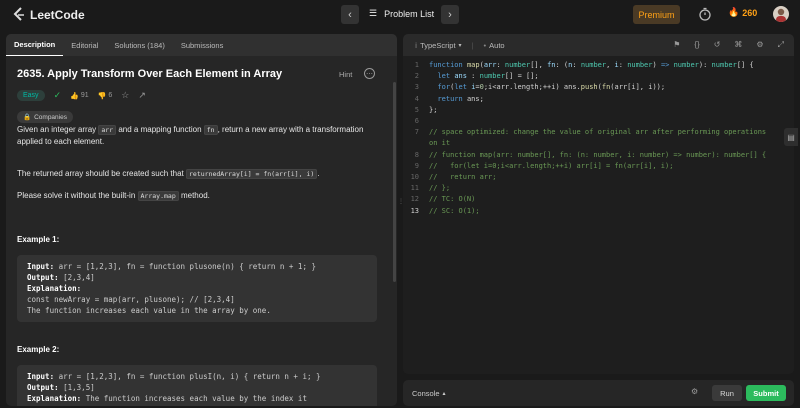  What do you see at coordinates (160, 129) in the screenshot?
I see `text: and a mapping function` at bounding box center [160, 129].